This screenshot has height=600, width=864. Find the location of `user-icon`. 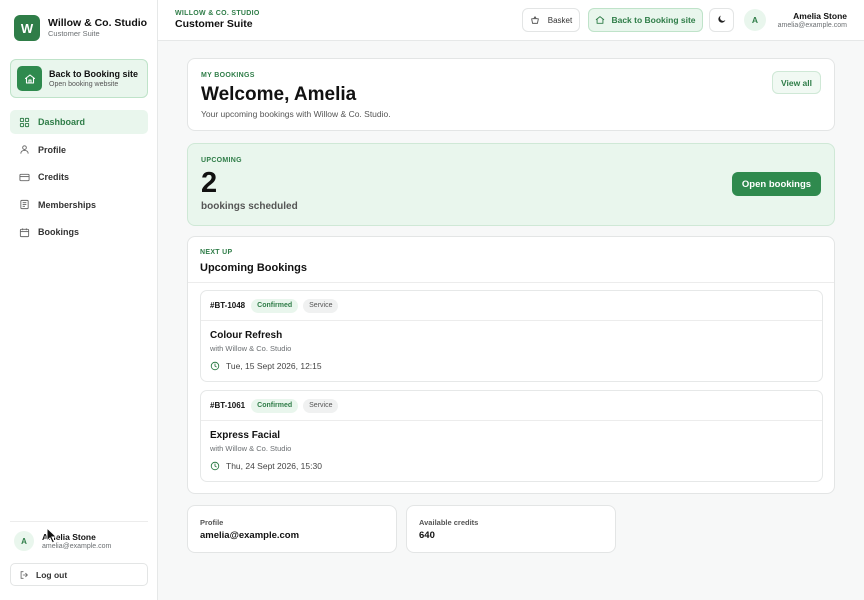

user-icon is located at coordinates (24, 150).